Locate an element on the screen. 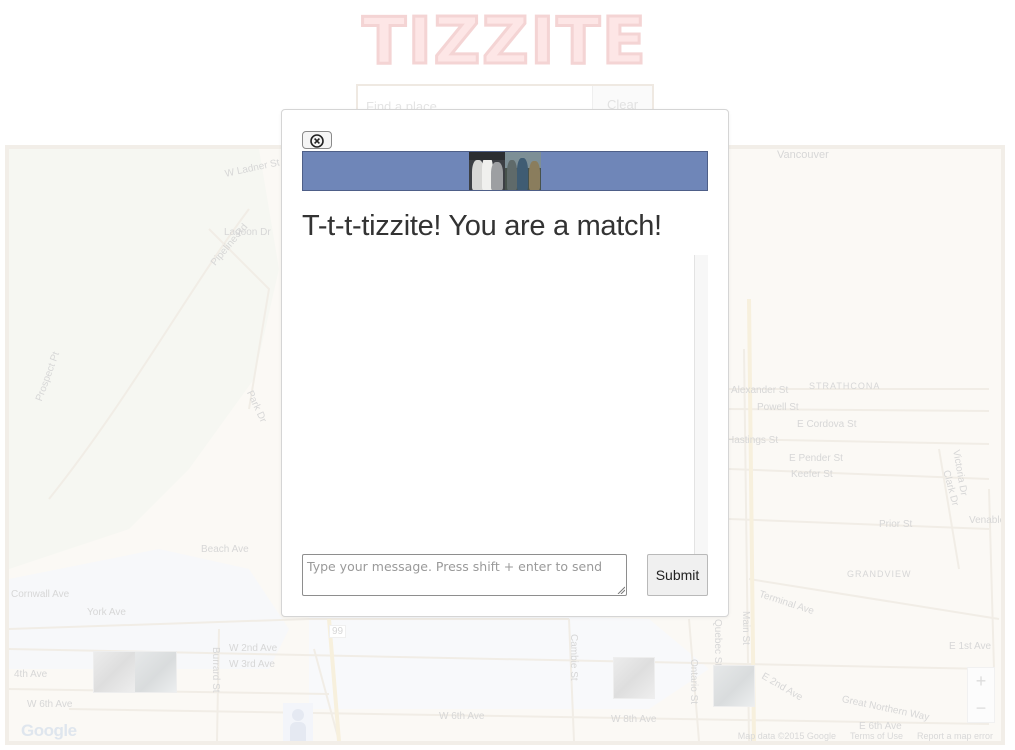 This screenshot has width=1015, height=750. map-label: E 1st Ave is located at coordinates (970, 646).